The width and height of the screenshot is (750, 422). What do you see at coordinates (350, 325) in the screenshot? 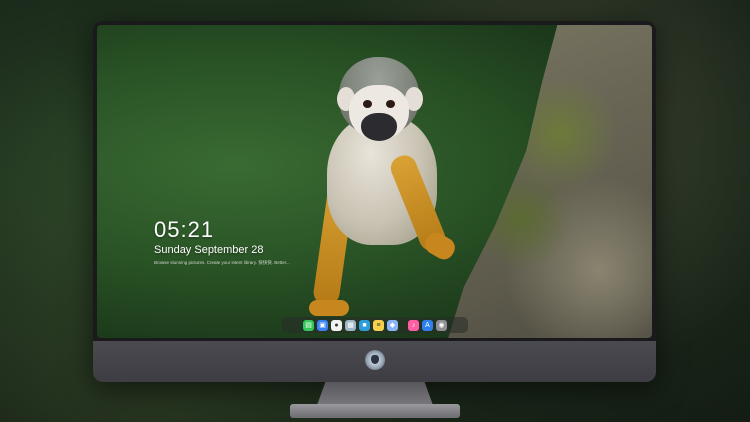
I see `preview-icon: ▦` at bounding box center [350, 325].